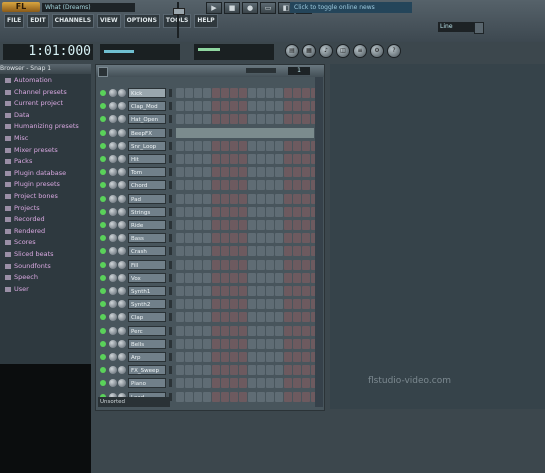 This screenshot has width=545, height=473. What do you see at coordinates (141, 21) in the screenshot?
I see `menu-options: OPTIONS` at bounding box center [141, 21].